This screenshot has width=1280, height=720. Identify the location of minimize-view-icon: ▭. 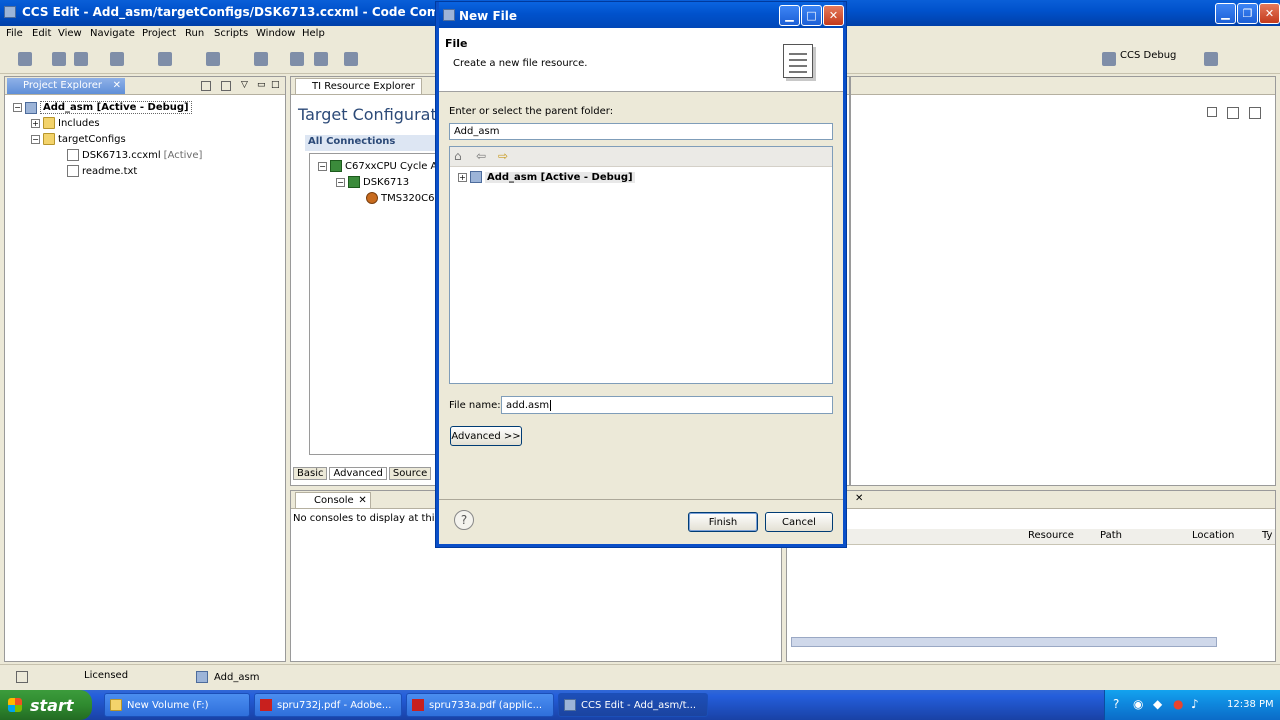
(261, 85).